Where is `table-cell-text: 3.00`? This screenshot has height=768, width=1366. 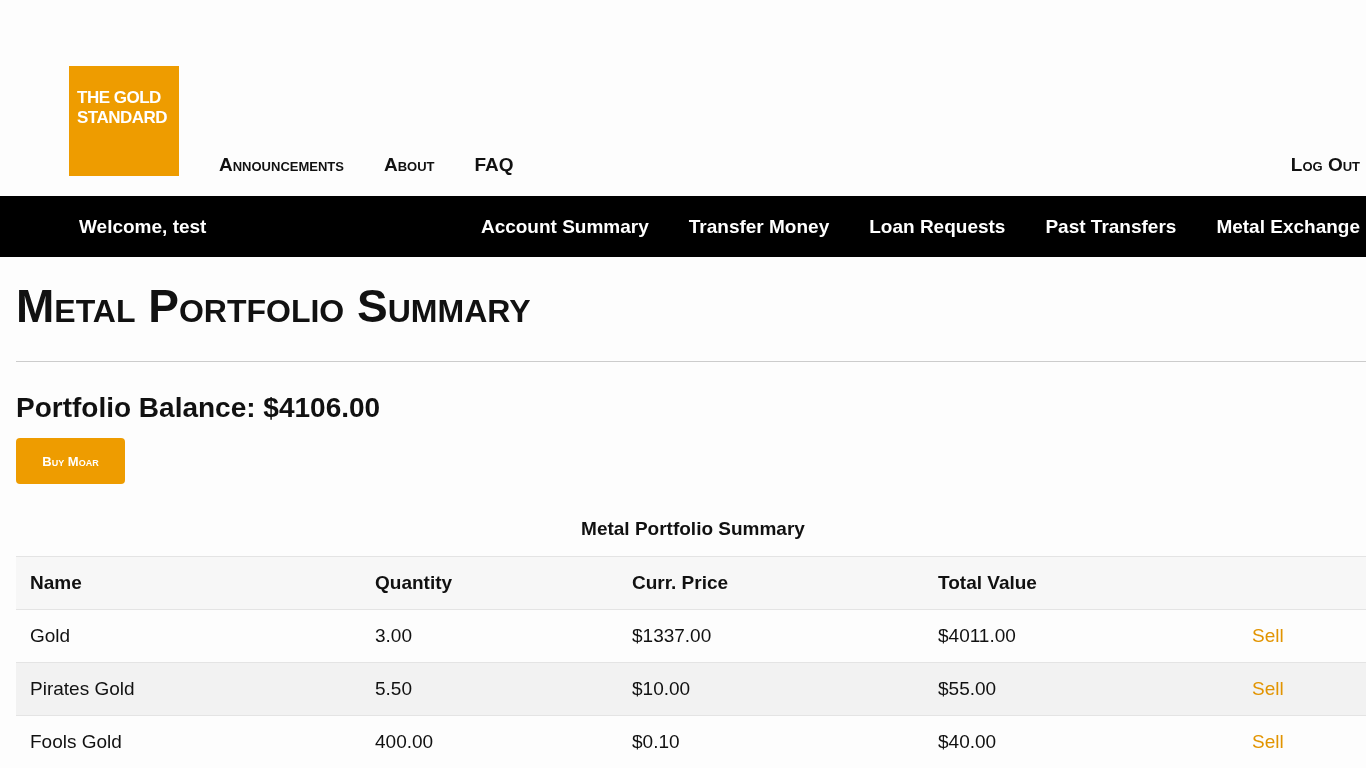 table-cell-text: 3.00 is located at coordinates (394, 636).